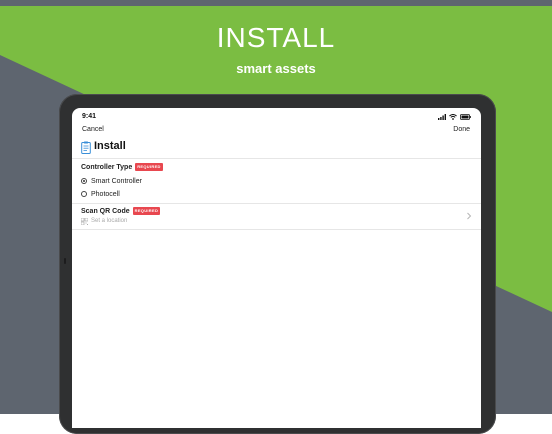 The image size is (552, 434). I want to click on volume-button, so click(65, 261).